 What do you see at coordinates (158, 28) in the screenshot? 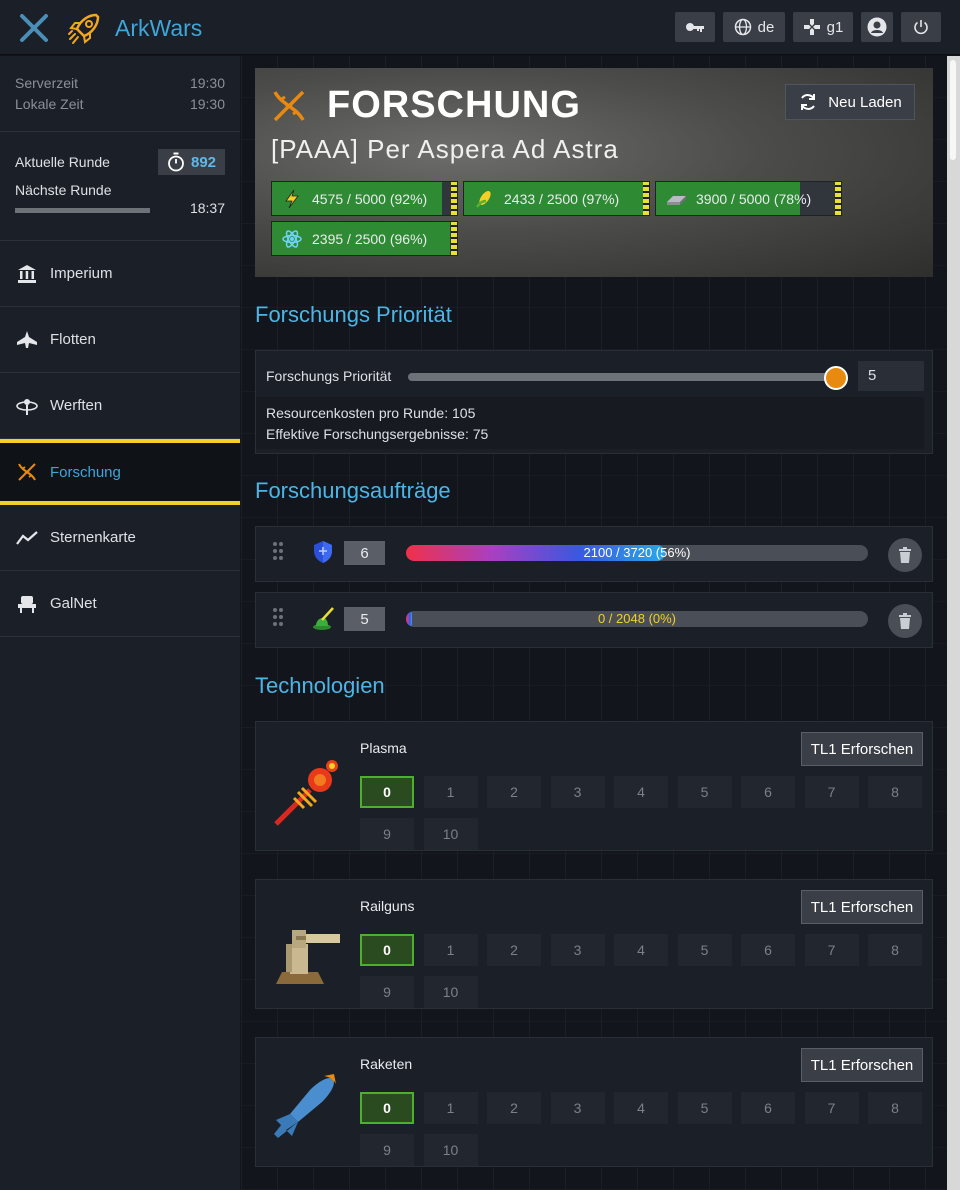
I see `app-name: ArkWars` at bounding box center [158, 28].